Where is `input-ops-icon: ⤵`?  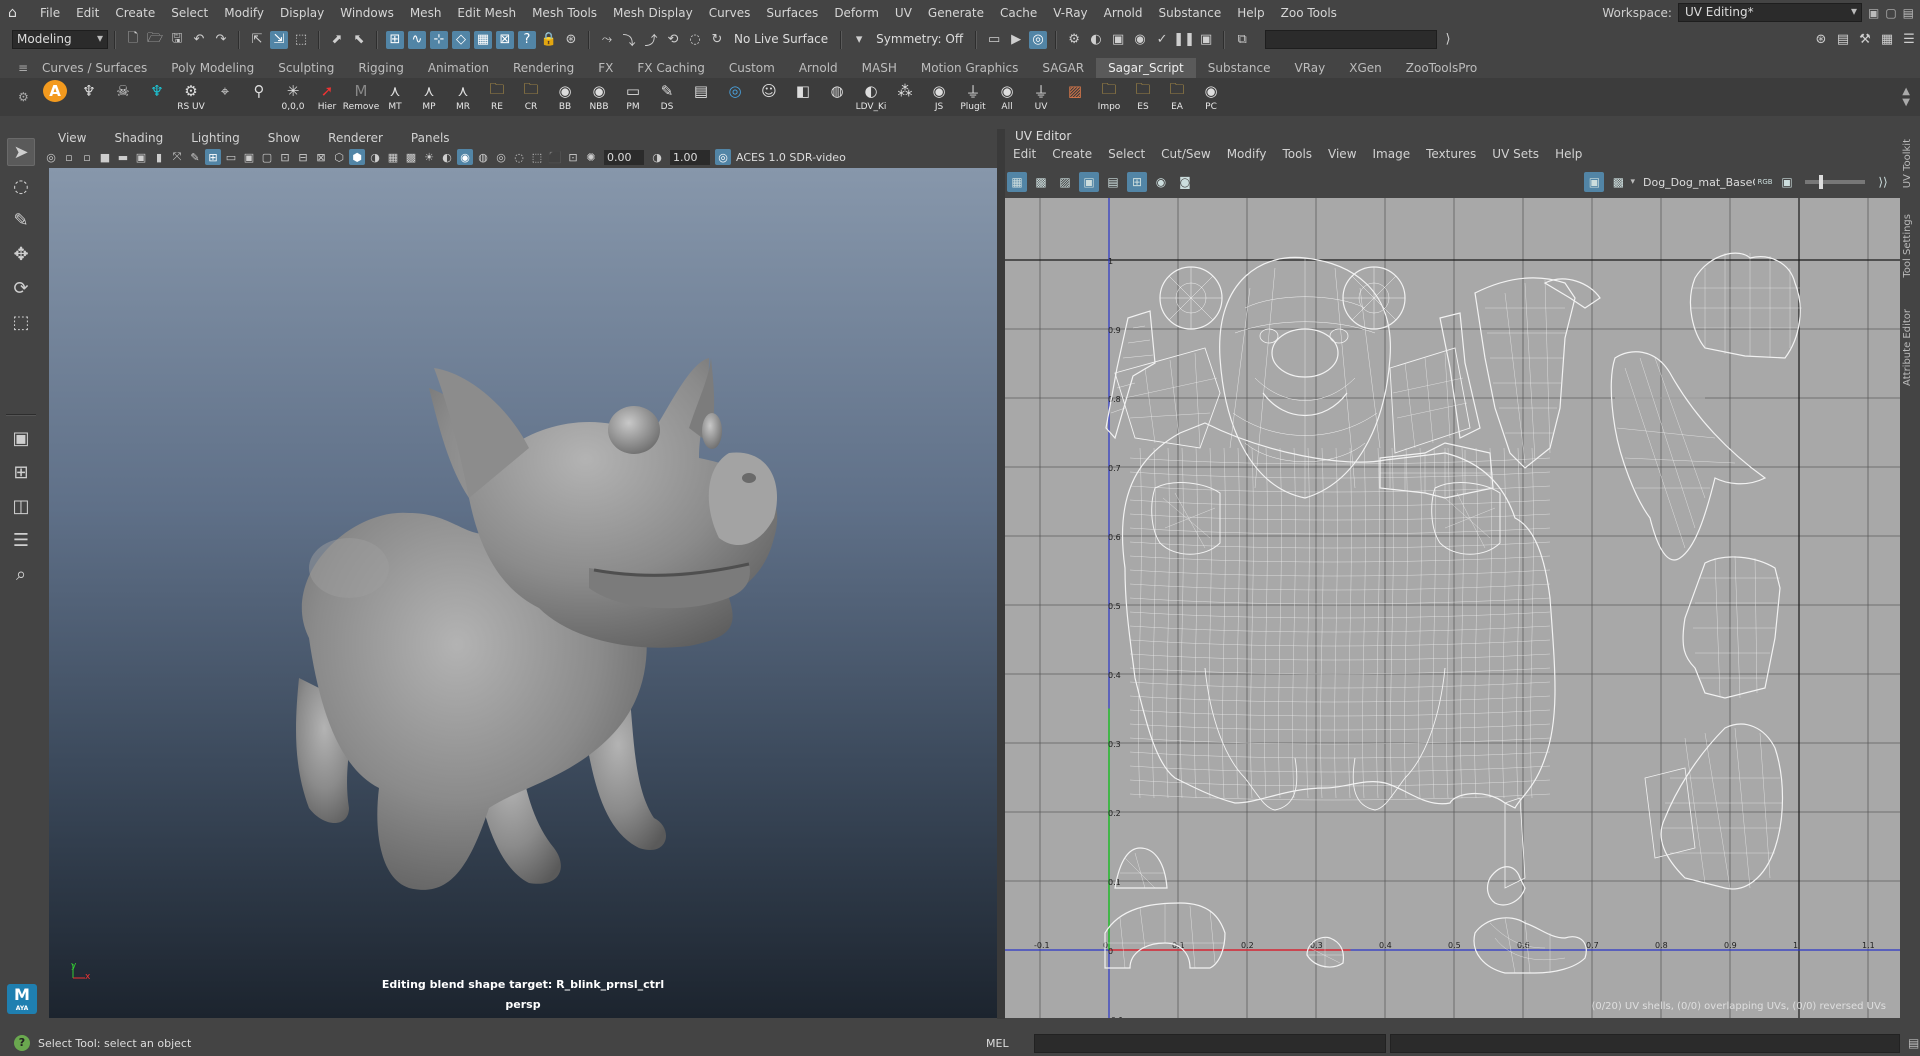 input-ops-icon: ⤵ is located at coordinates (629, 40).